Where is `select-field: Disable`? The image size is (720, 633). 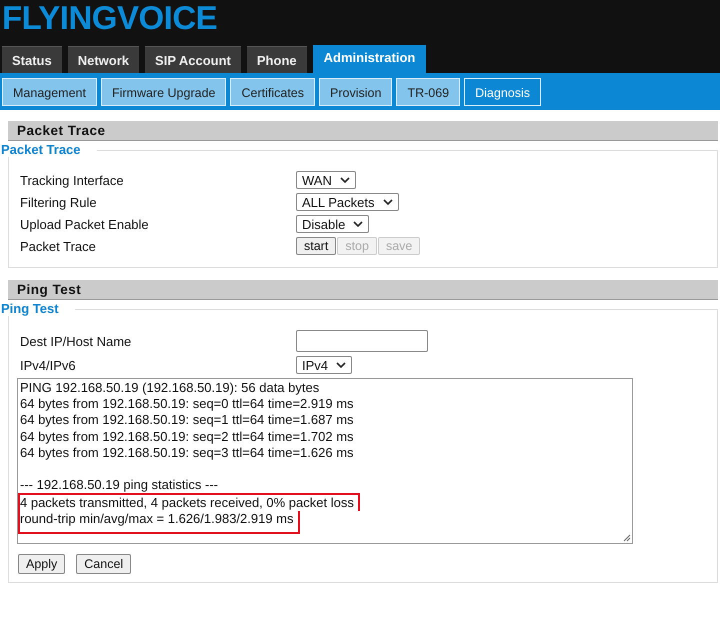
select-field: Disable is located at coordinates (333, 224).